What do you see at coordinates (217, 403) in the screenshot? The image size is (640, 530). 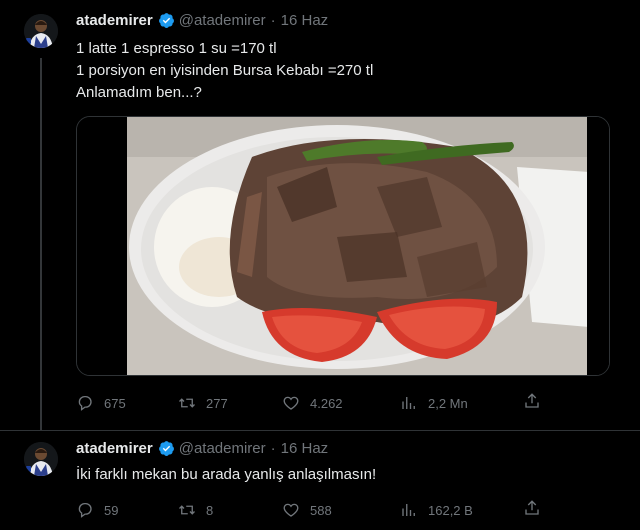 I see `retweet-count: 277` at bounding box center [217, 403].